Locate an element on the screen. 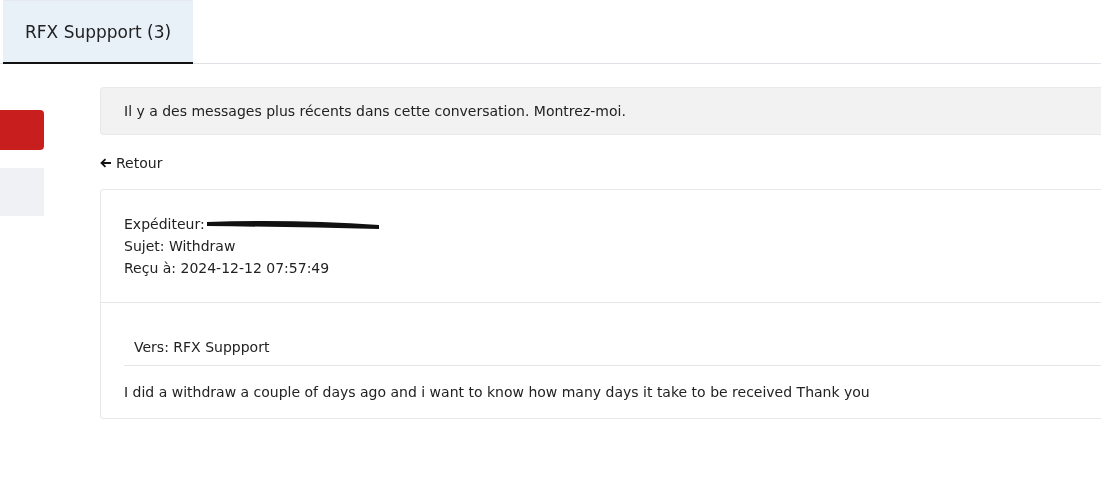  arrow-left-icon is located at coordinates (106, 163).